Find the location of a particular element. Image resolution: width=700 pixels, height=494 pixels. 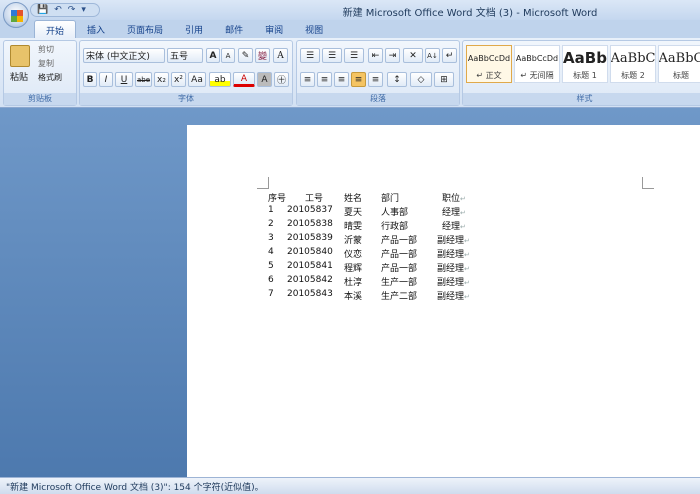

shading-button: ◇ is located at coordinates (421, 79).